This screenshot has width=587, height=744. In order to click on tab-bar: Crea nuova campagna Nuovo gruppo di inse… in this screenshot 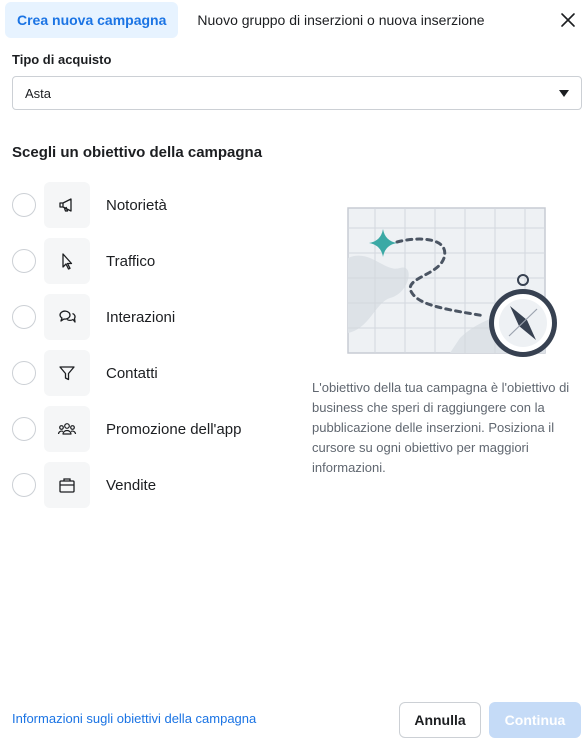, I will do `click(245, 20)`.